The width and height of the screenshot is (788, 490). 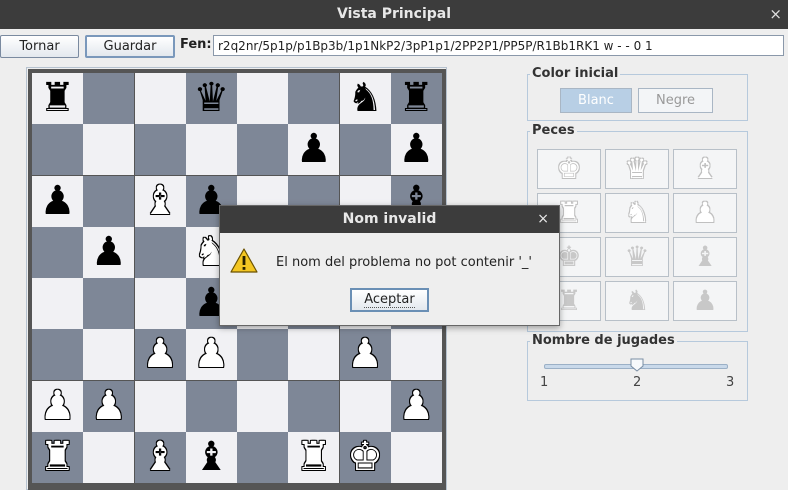 I want to click on palette-white-queen-button: ♛, so click(x=637, y=169).